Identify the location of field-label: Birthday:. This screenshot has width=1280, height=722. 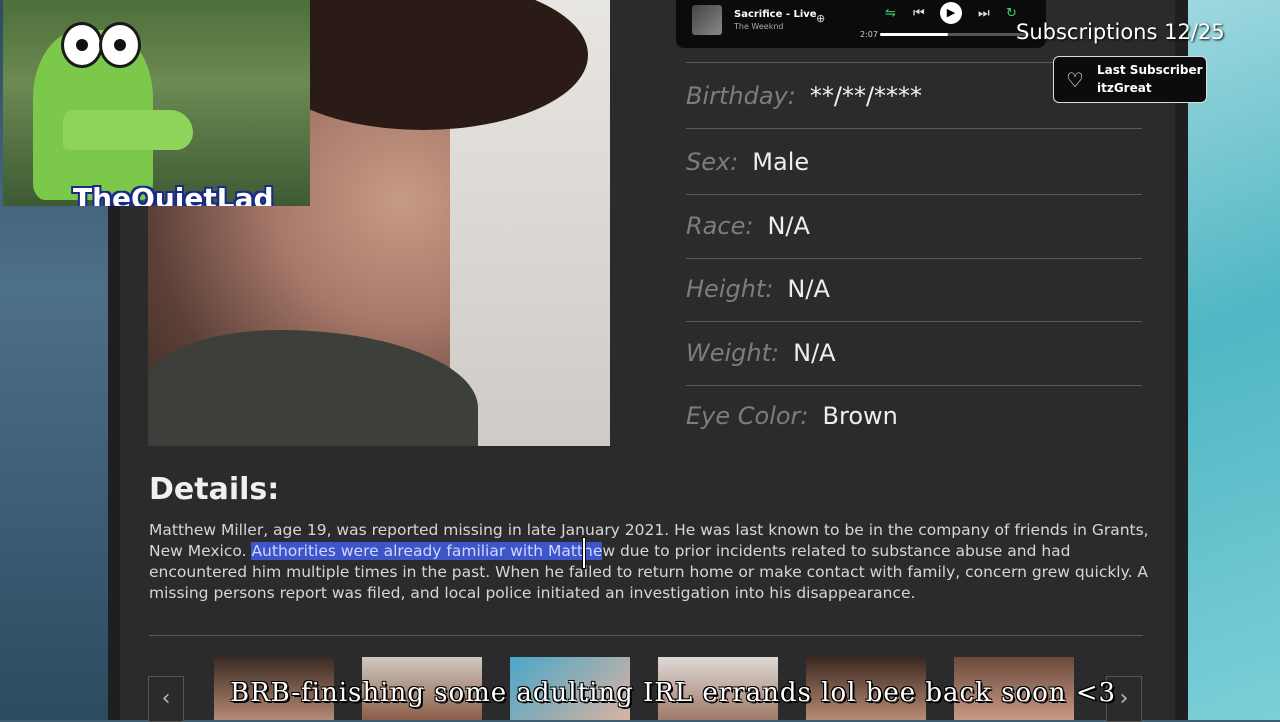
(741, 96).